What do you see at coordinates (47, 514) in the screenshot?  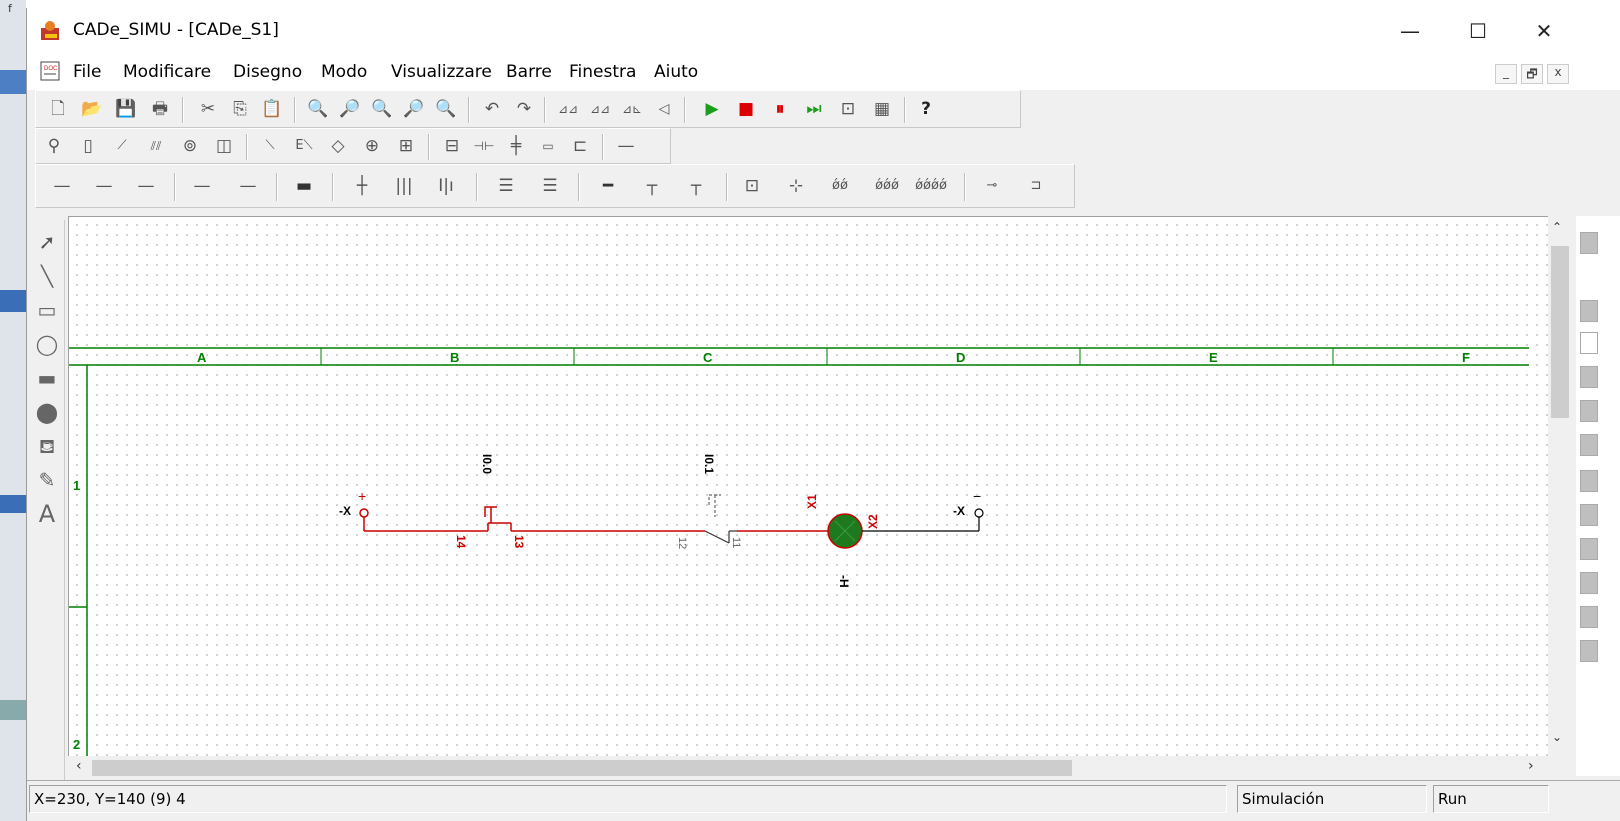 I see `text-tool-icon: A` at bounding box center [47, 514].